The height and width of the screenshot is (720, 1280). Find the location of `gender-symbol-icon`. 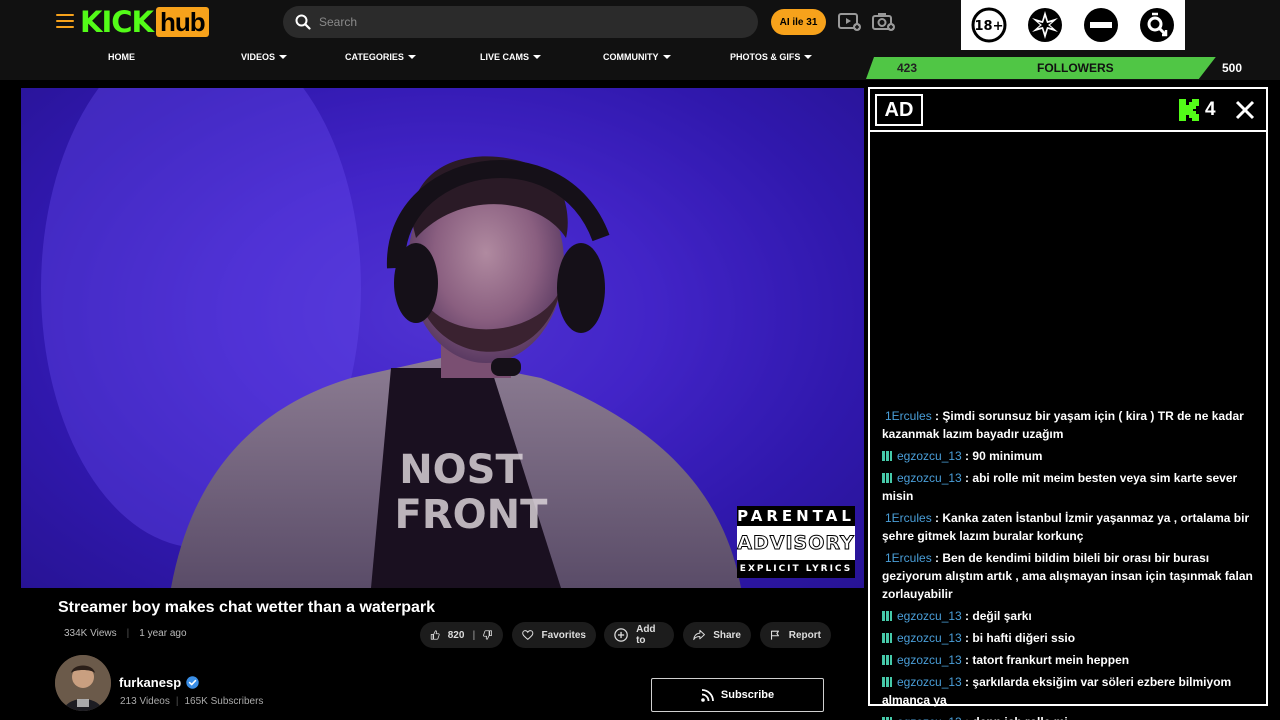

gender-symbol-icon is located at coordinates (1157, 25).